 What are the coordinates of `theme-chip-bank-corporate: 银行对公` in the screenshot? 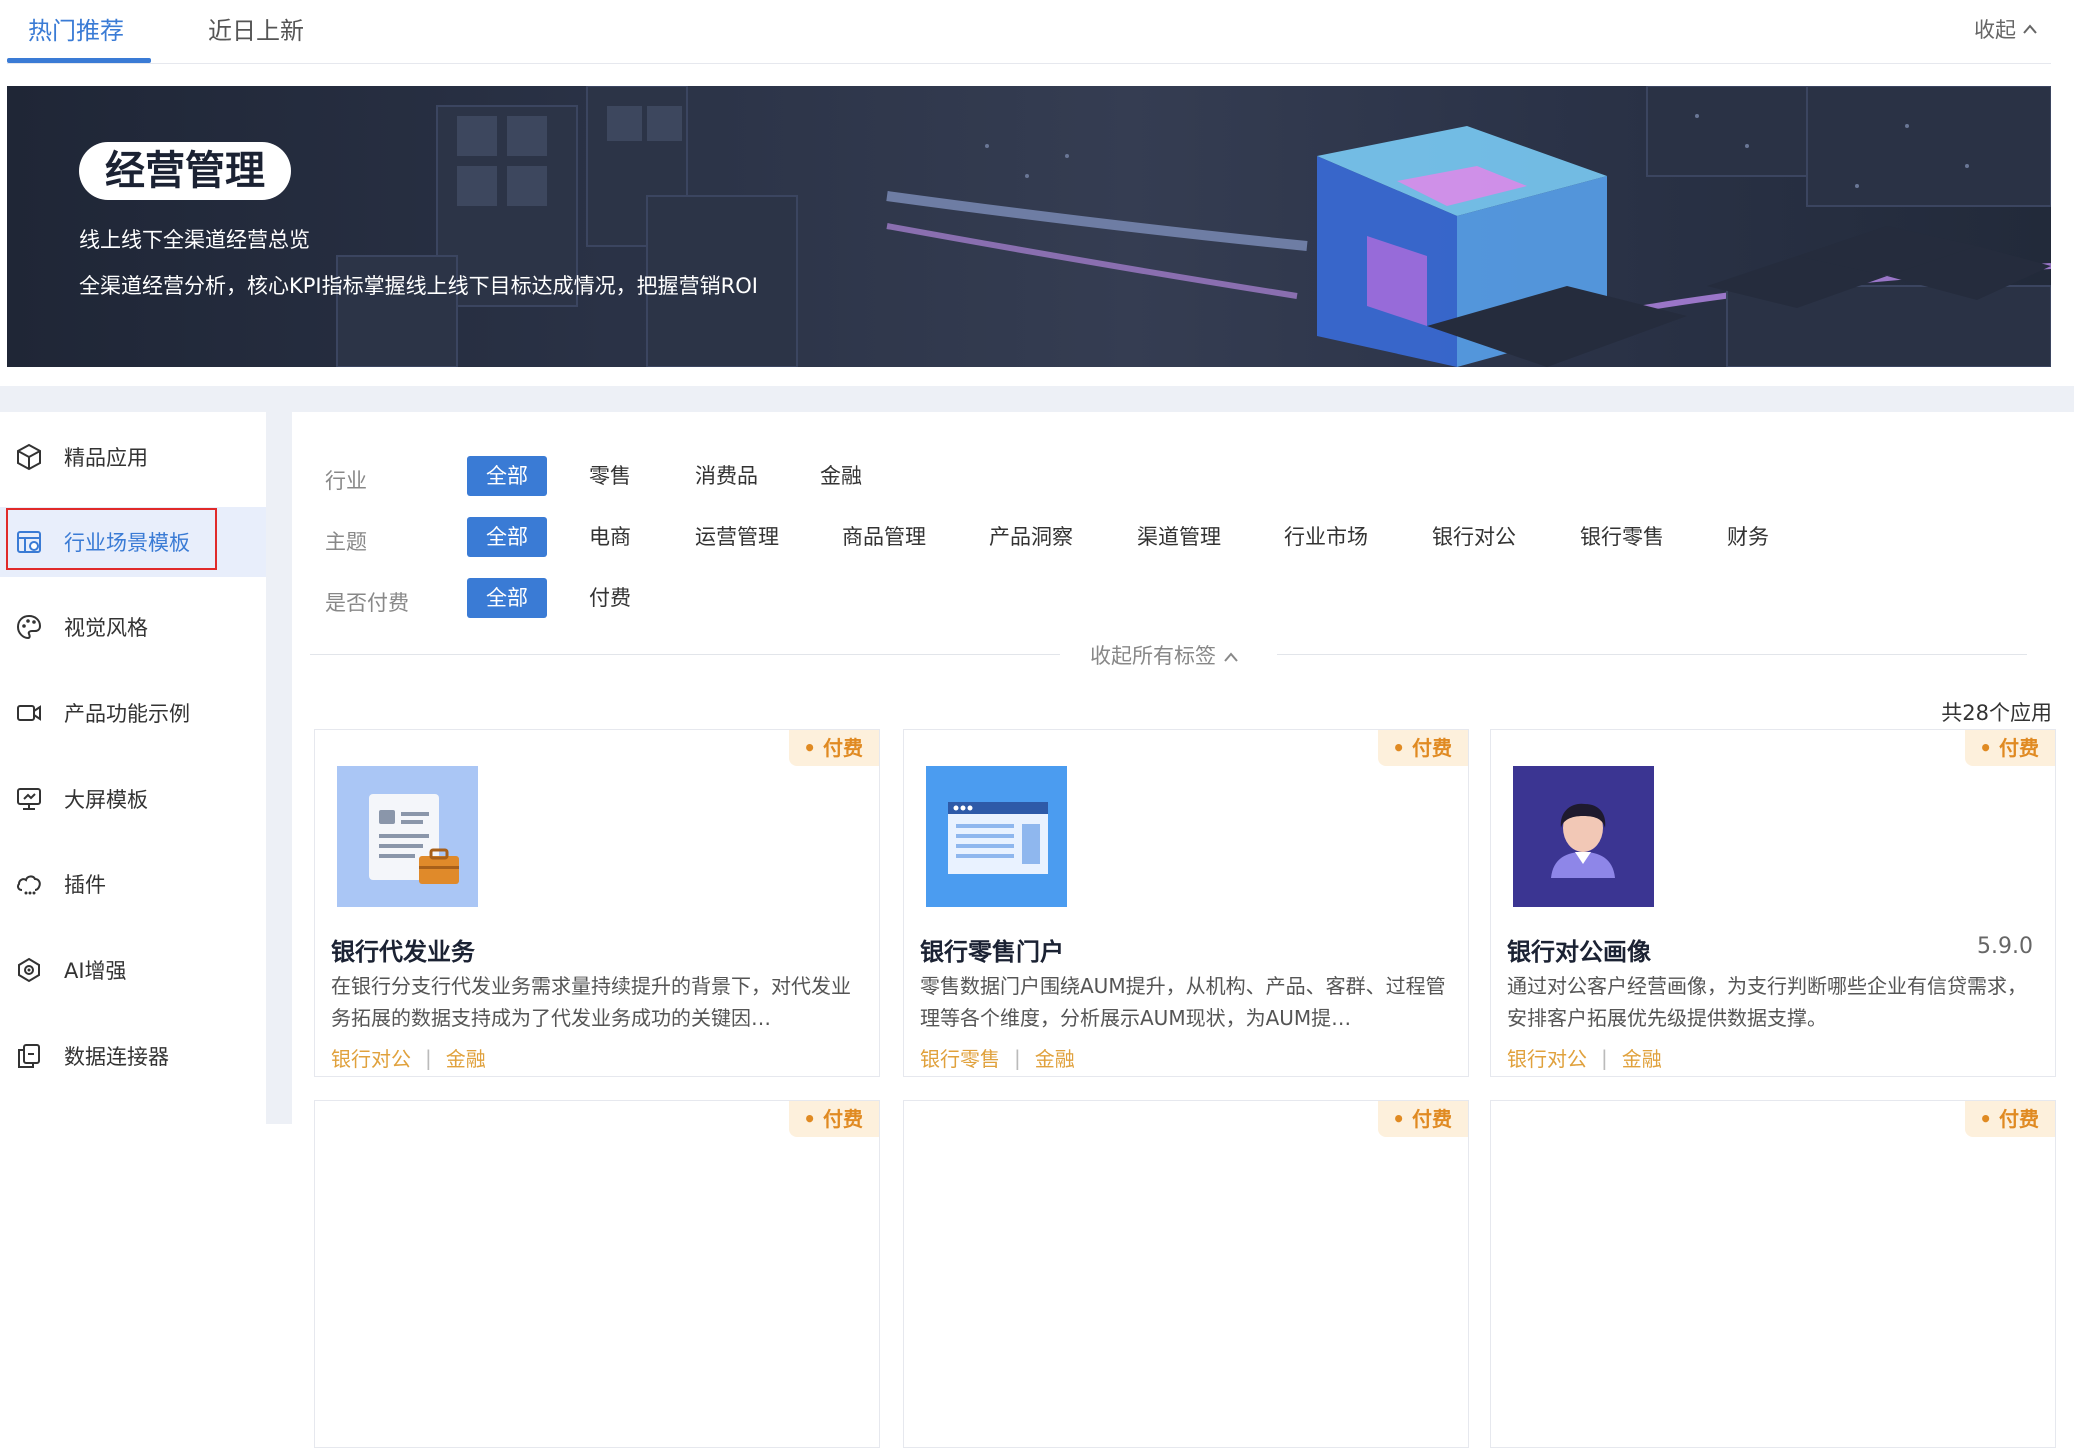 It's located at (1474, 537).